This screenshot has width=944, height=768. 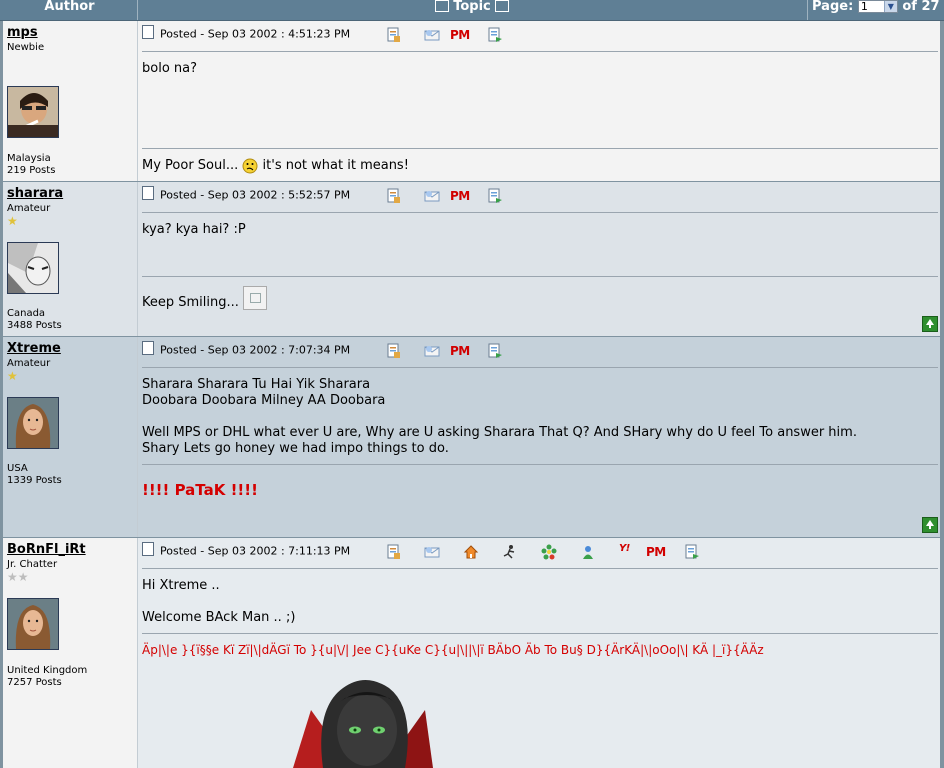 I want to click on pagination: Page: 1 ▼ of 27, so click(x=875, y=10).